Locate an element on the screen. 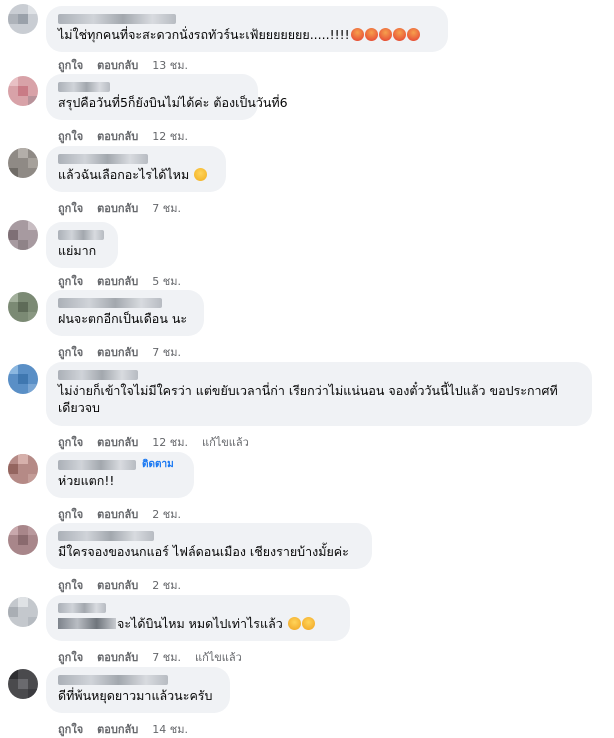 This screenshot has width=614, height=738. comment-text: ห่วยแตก!! is located at coordinates (86, 480).